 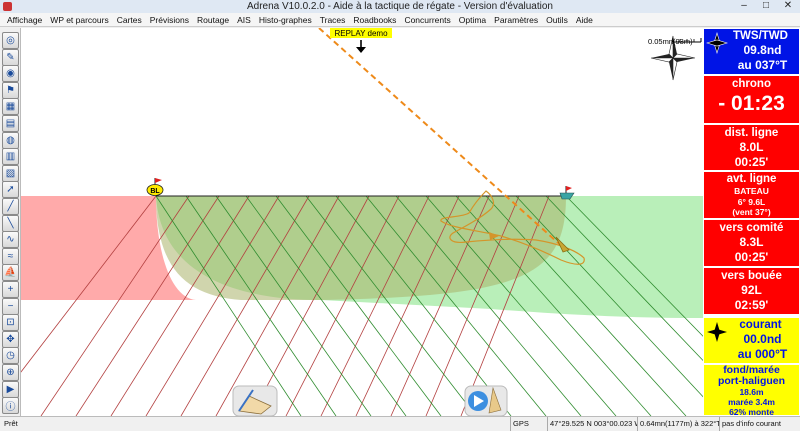 I want to click on boat-icon: ⛵, so click(x=10, y=273).